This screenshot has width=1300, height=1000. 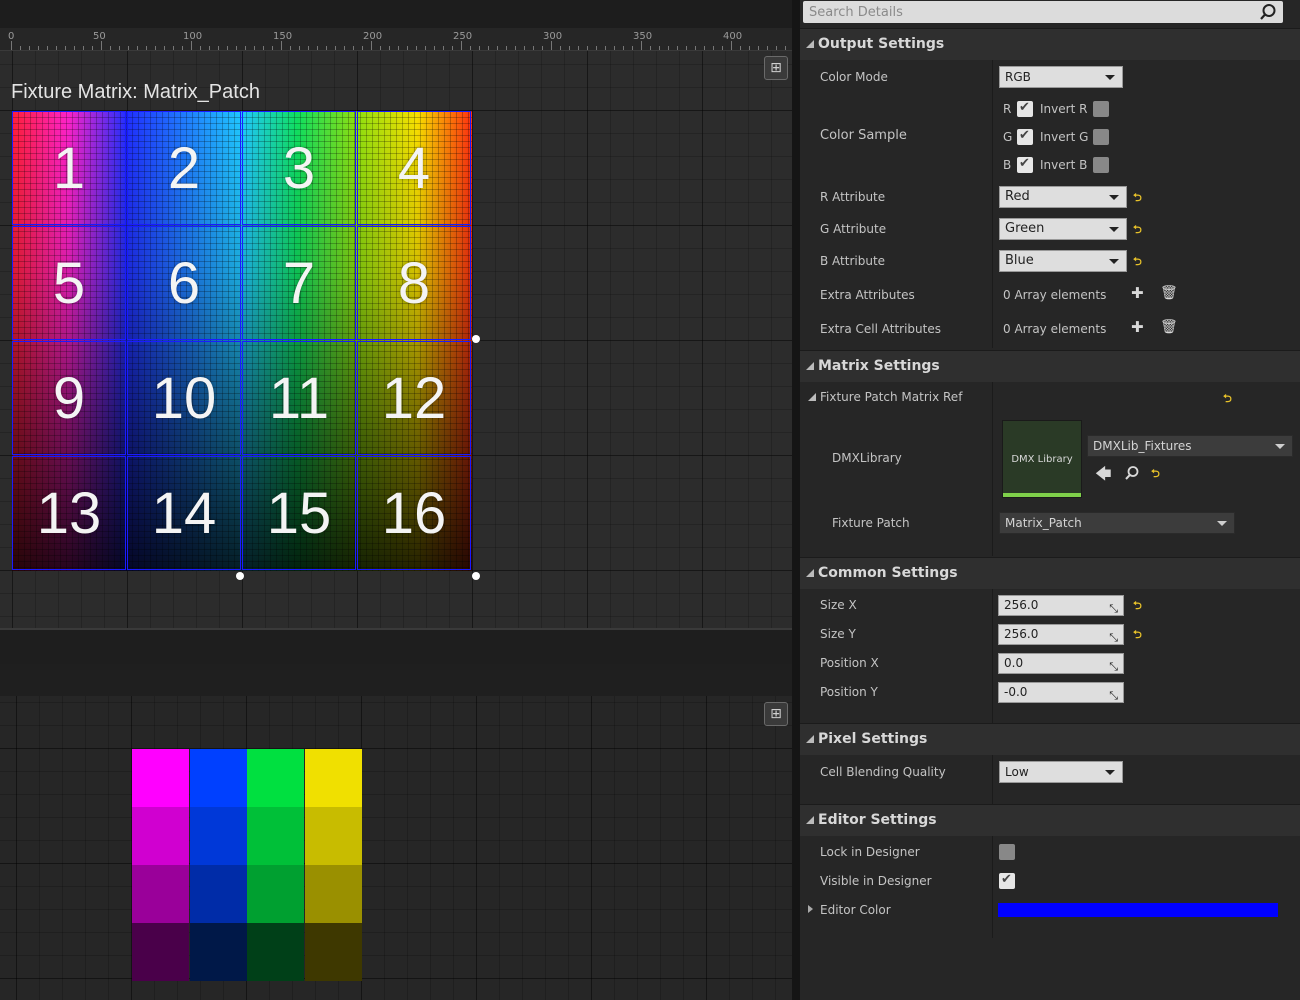 What do you see at coordinates (1063, 229) in the screenshot?
I see `g-attribute-dropdown: Green` at bounding box center [1063, 229].